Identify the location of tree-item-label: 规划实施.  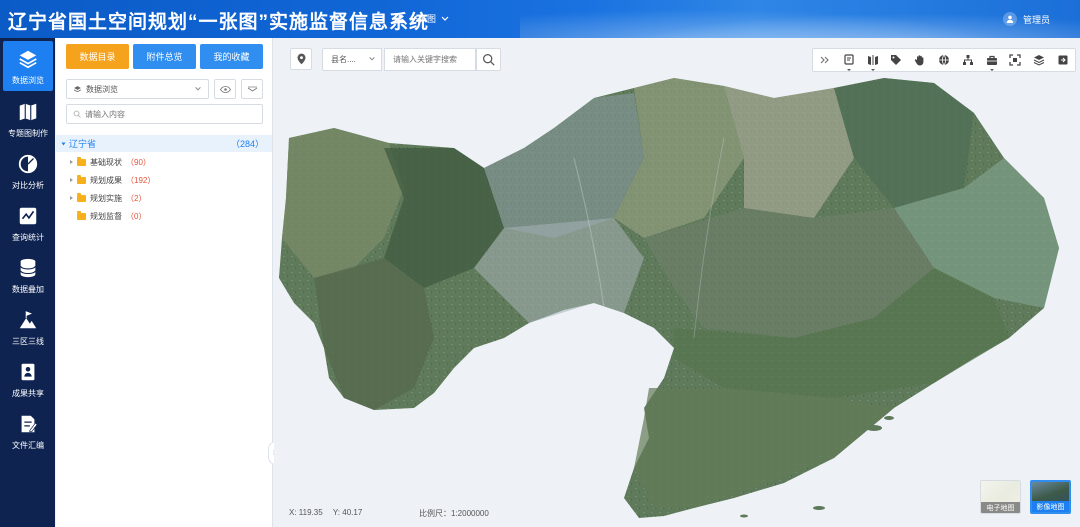
(106, 198).